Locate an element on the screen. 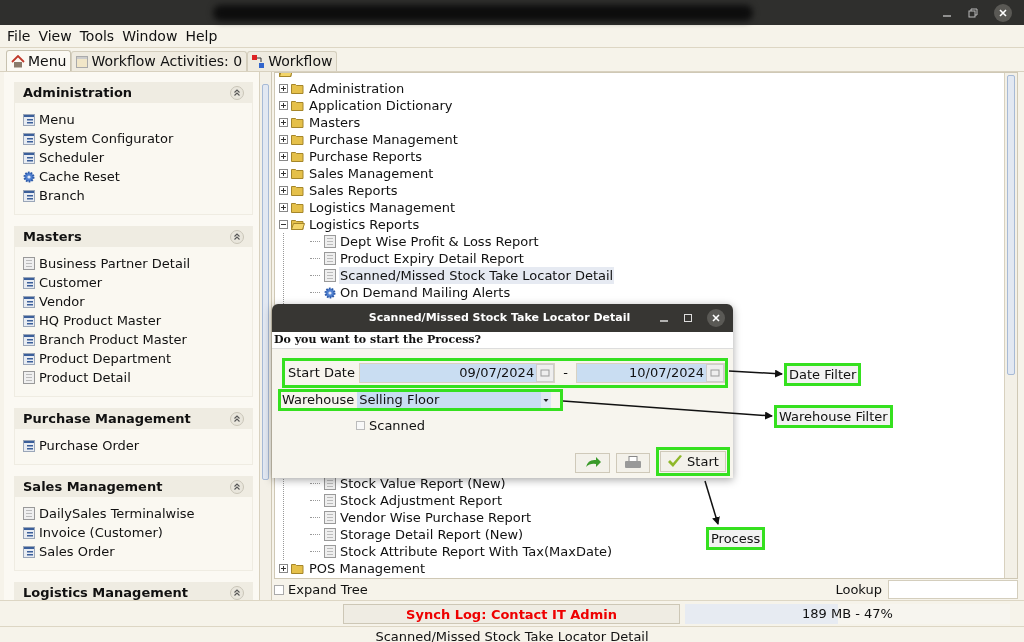 Image resolution: width=1024 pixels, height=642 pixels. menubar-heading: Help is located at coordinates (201, 36).